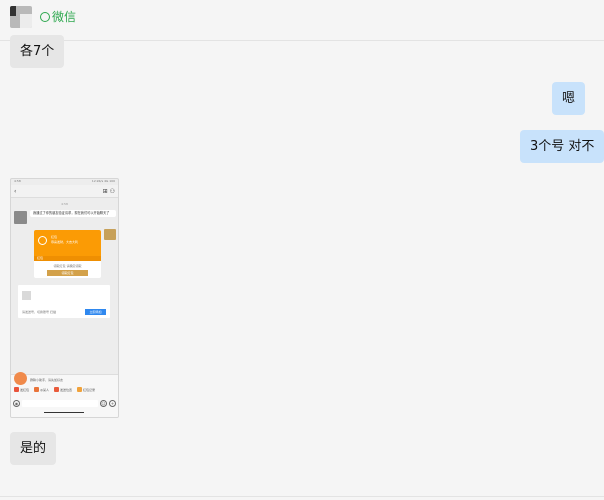  Describe the element at coordinates (95, 312) in the screenshot. I see `contact-card-button: 立即添加` at that location.